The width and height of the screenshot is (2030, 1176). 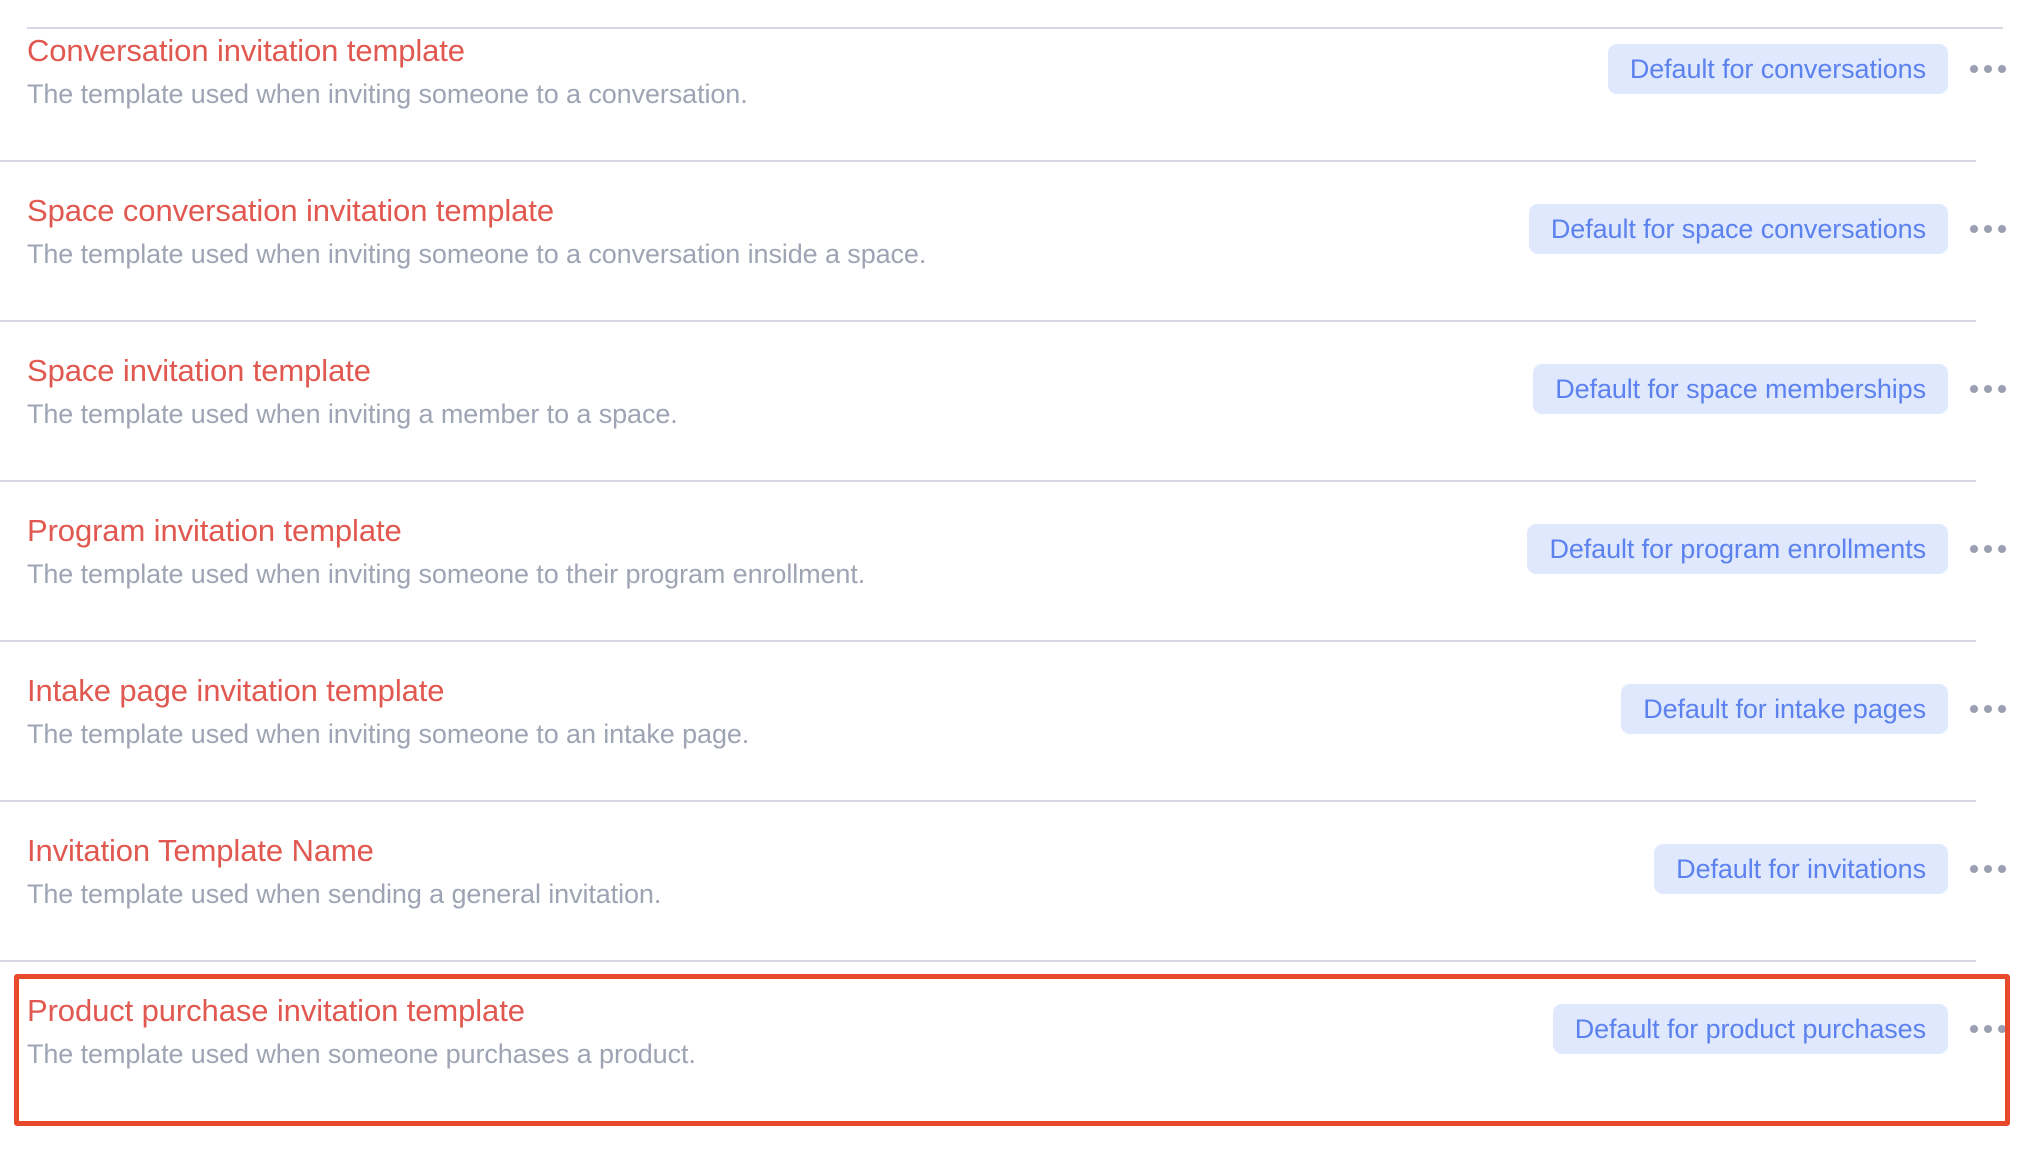 I want to click on template-row-actions: Default for intake pages, so click(x=1815, y=687).